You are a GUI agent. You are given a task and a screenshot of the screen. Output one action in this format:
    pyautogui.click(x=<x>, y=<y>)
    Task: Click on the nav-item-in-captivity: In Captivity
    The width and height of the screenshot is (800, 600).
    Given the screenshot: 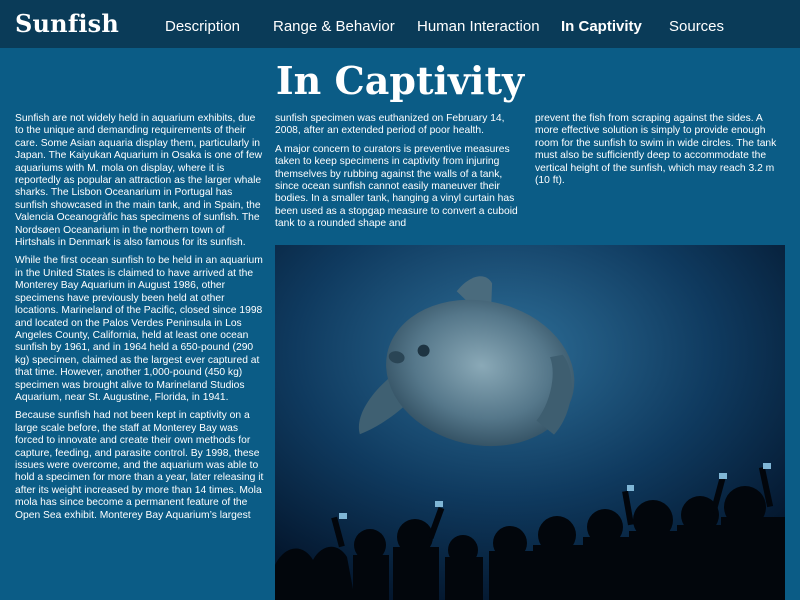 What is the action you would take?
    pyautogui.click(x=601, y=26)
    